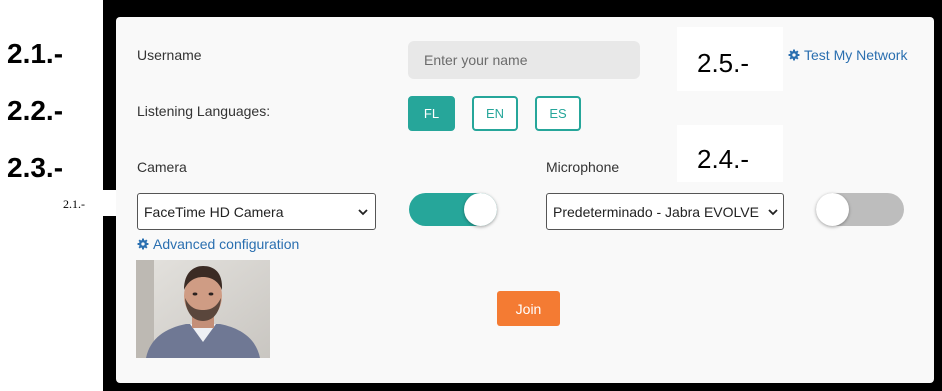 The height and width of the screenshot is (391, 942). I want to click on language-fl-button: FL, so click(431, 113).